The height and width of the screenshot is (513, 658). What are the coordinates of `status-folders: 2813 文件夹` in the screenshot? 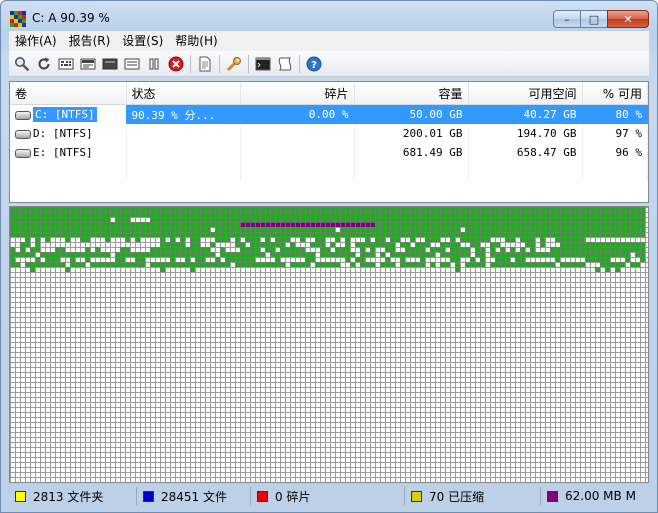 It's located at (73, 496).